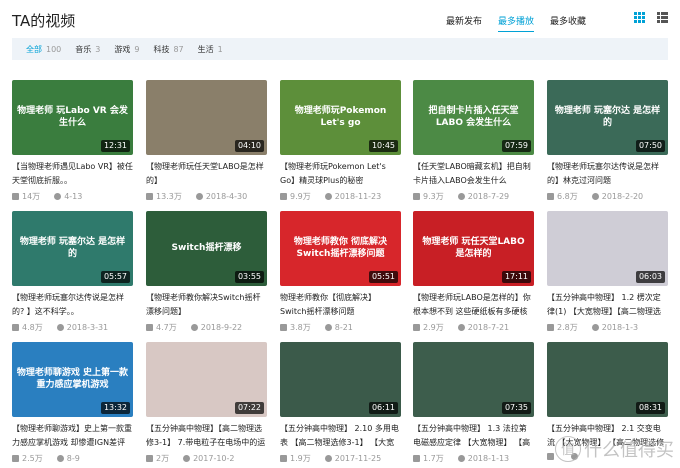 The image size is (680, 468). I want to click on video-title: 【物理老师玩LABO是怎样的】你根本想不到 这些硬纸板有多硬核, so click(473, 305).